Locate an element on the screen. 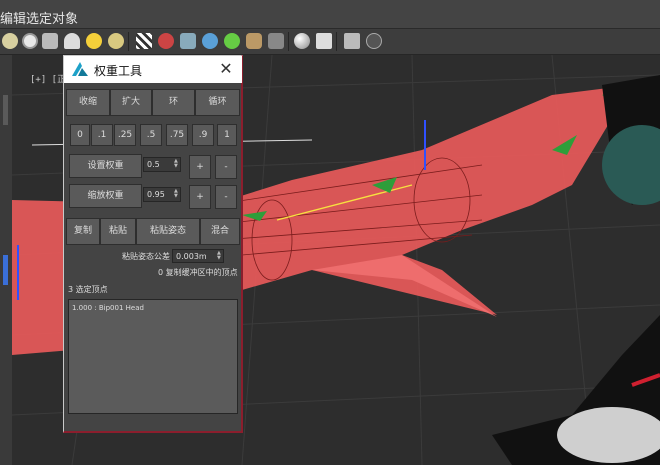 This screenshot has width=660, height=465. grow-button: 扩大 is located at coordinates (131, 102).